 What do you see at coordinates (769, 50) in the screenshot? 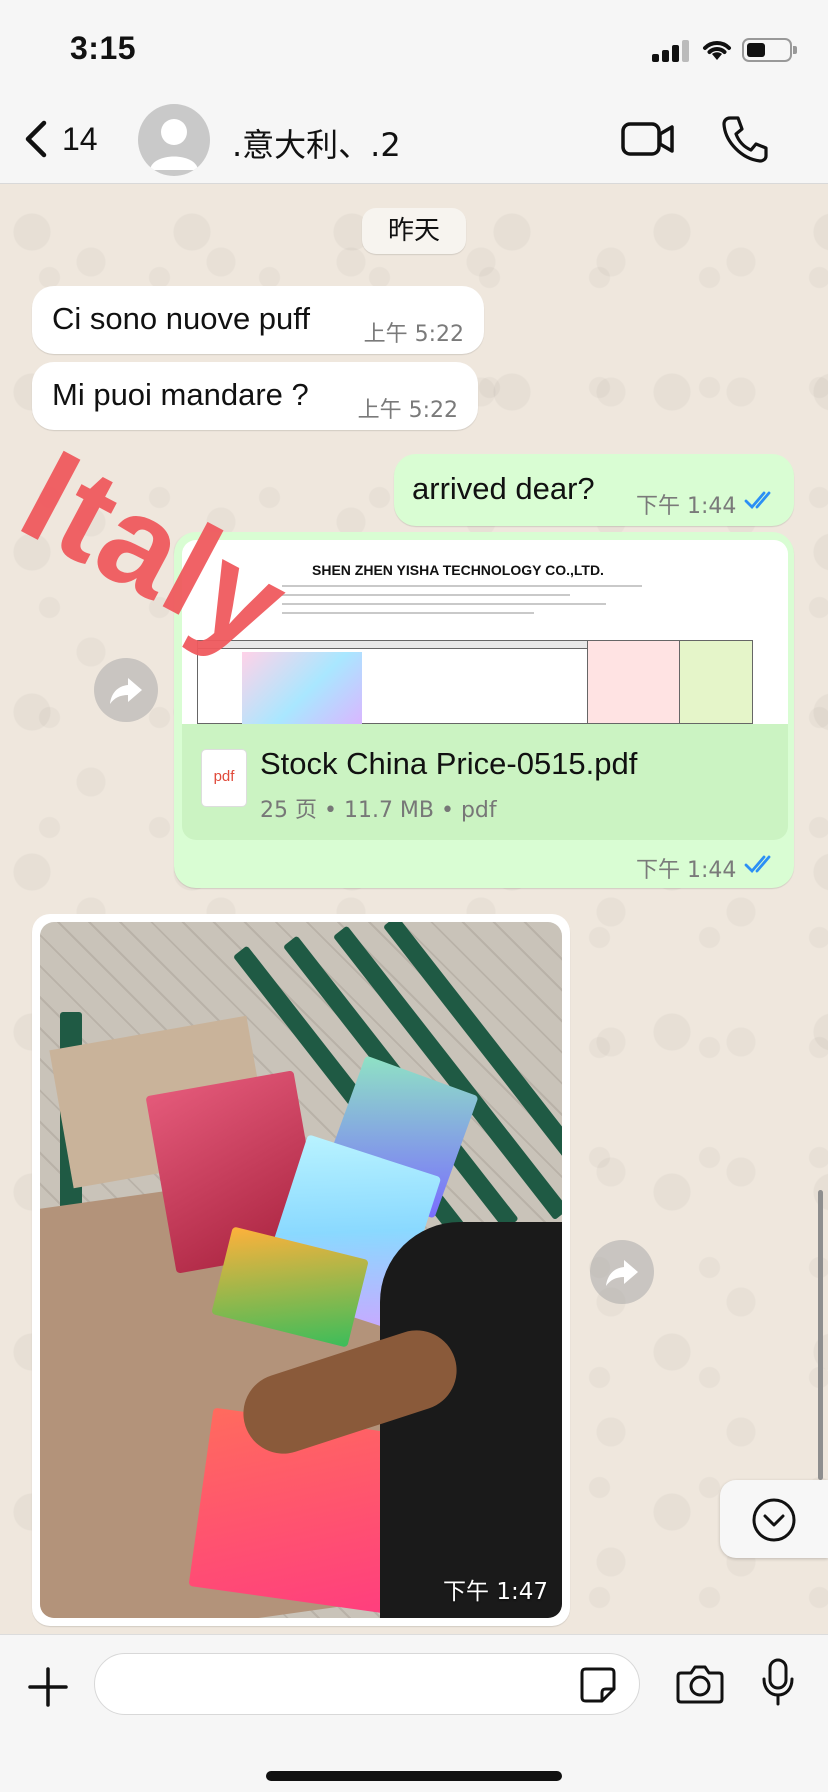
I see `battery-icon` at bounding box center [769, 50].